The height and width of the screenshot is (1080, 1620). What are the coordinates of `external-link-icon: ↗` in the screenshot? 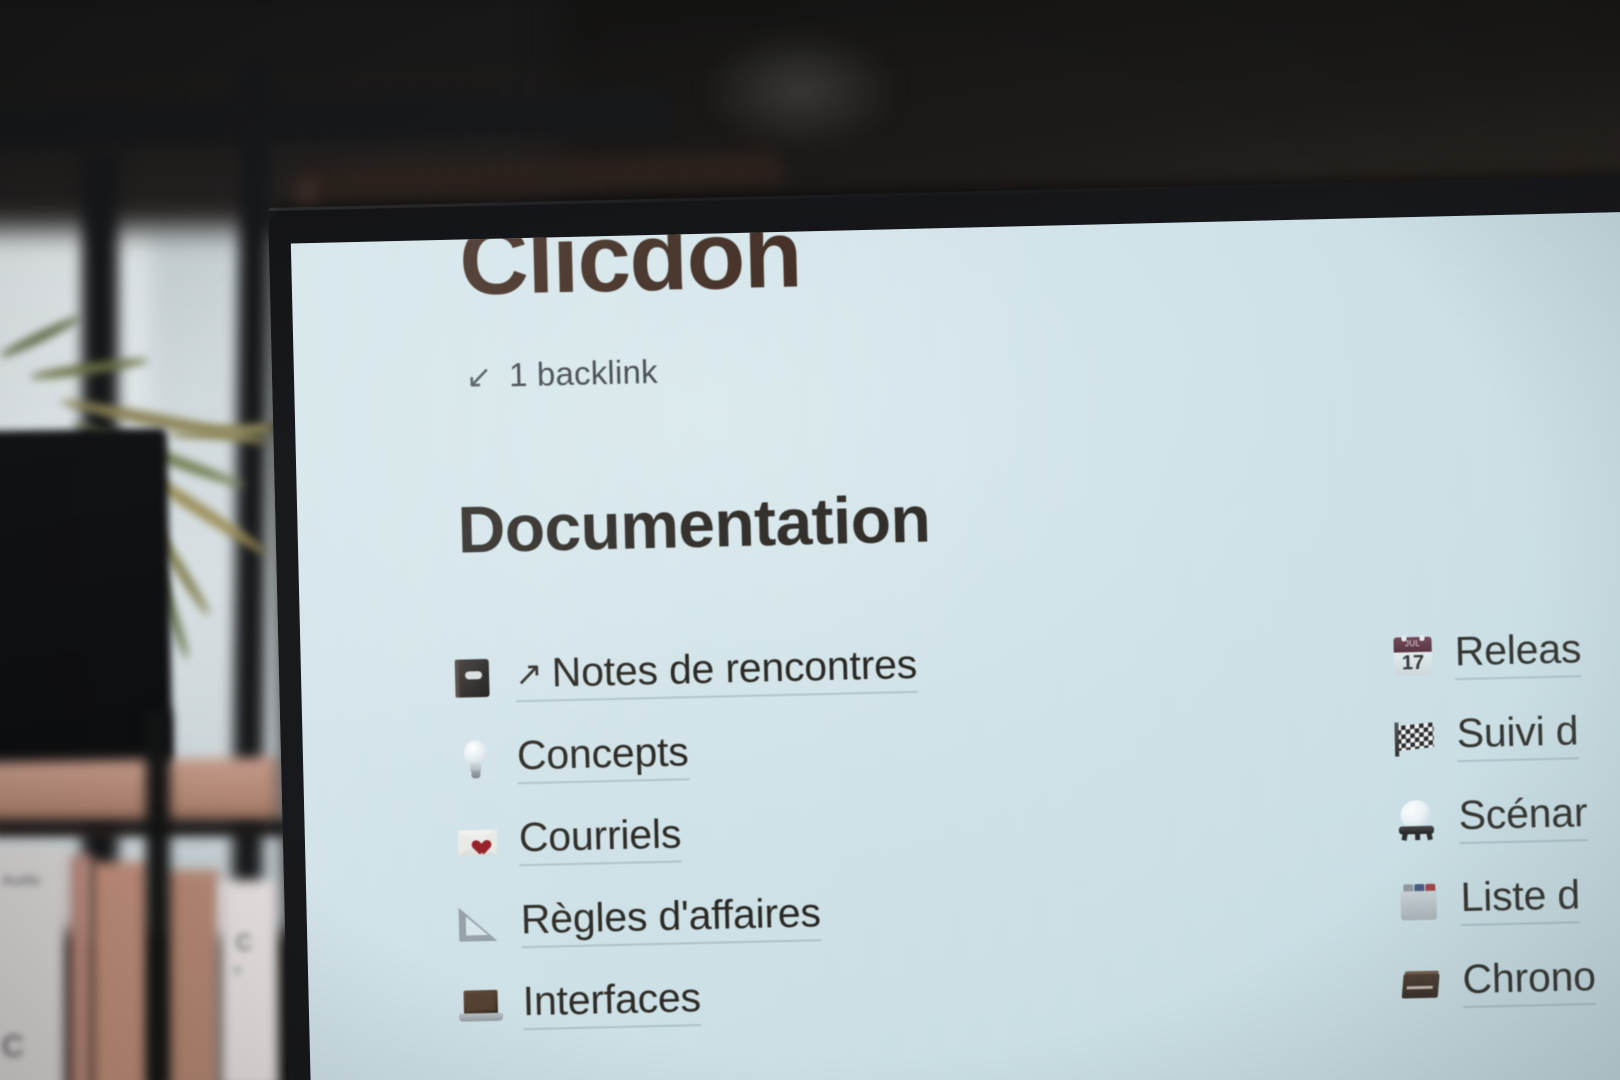 It's located at (529, 673).